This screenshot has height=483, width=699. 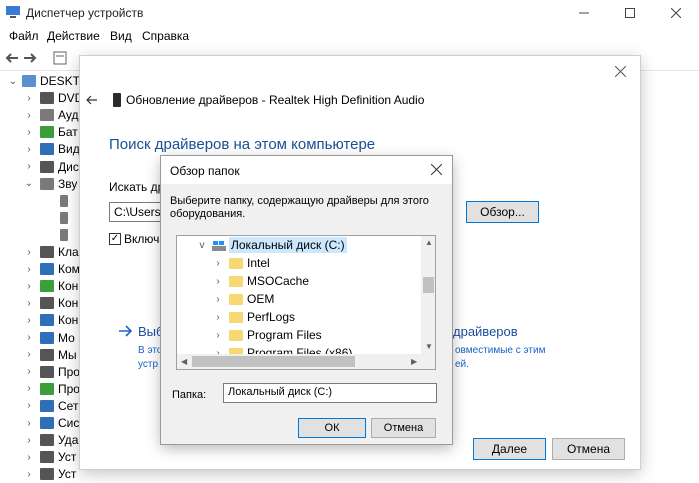 What do you see at coordinates (60, 58) in the screenshot?
I see `properties-icon` at bounding box center [60, 58].